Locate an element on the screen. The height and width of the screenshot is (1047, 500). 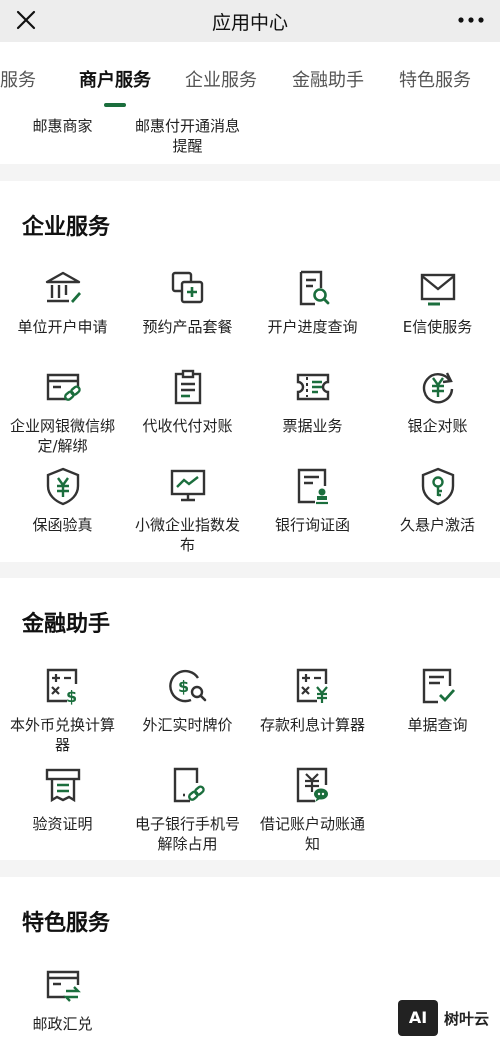
item-label: 银企对账 is located at coordinates (437, 426).